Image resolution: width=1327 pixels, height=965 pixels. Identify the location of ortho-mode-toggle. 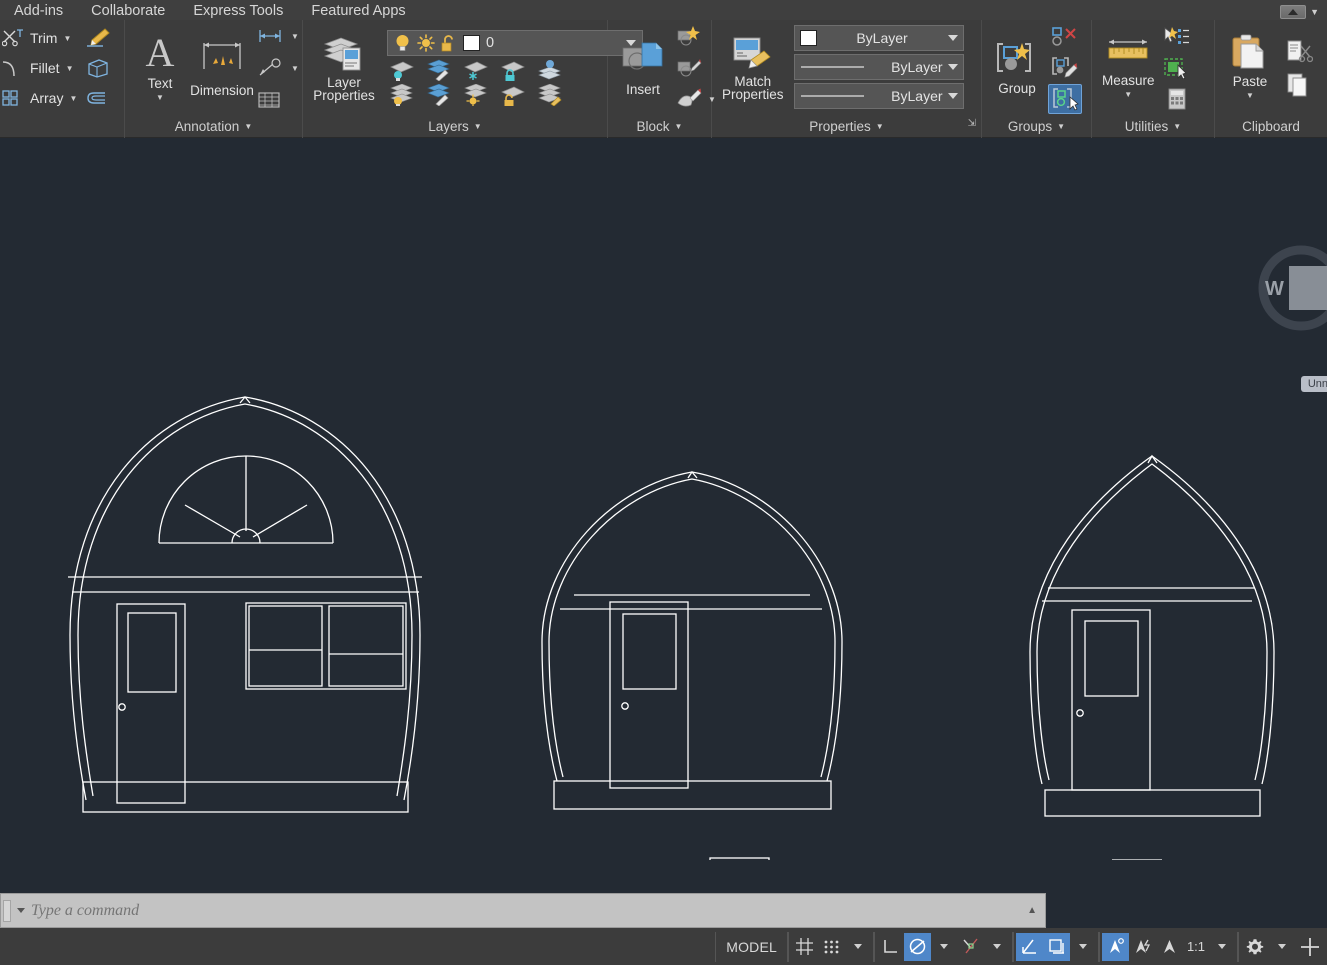
(890, 947).